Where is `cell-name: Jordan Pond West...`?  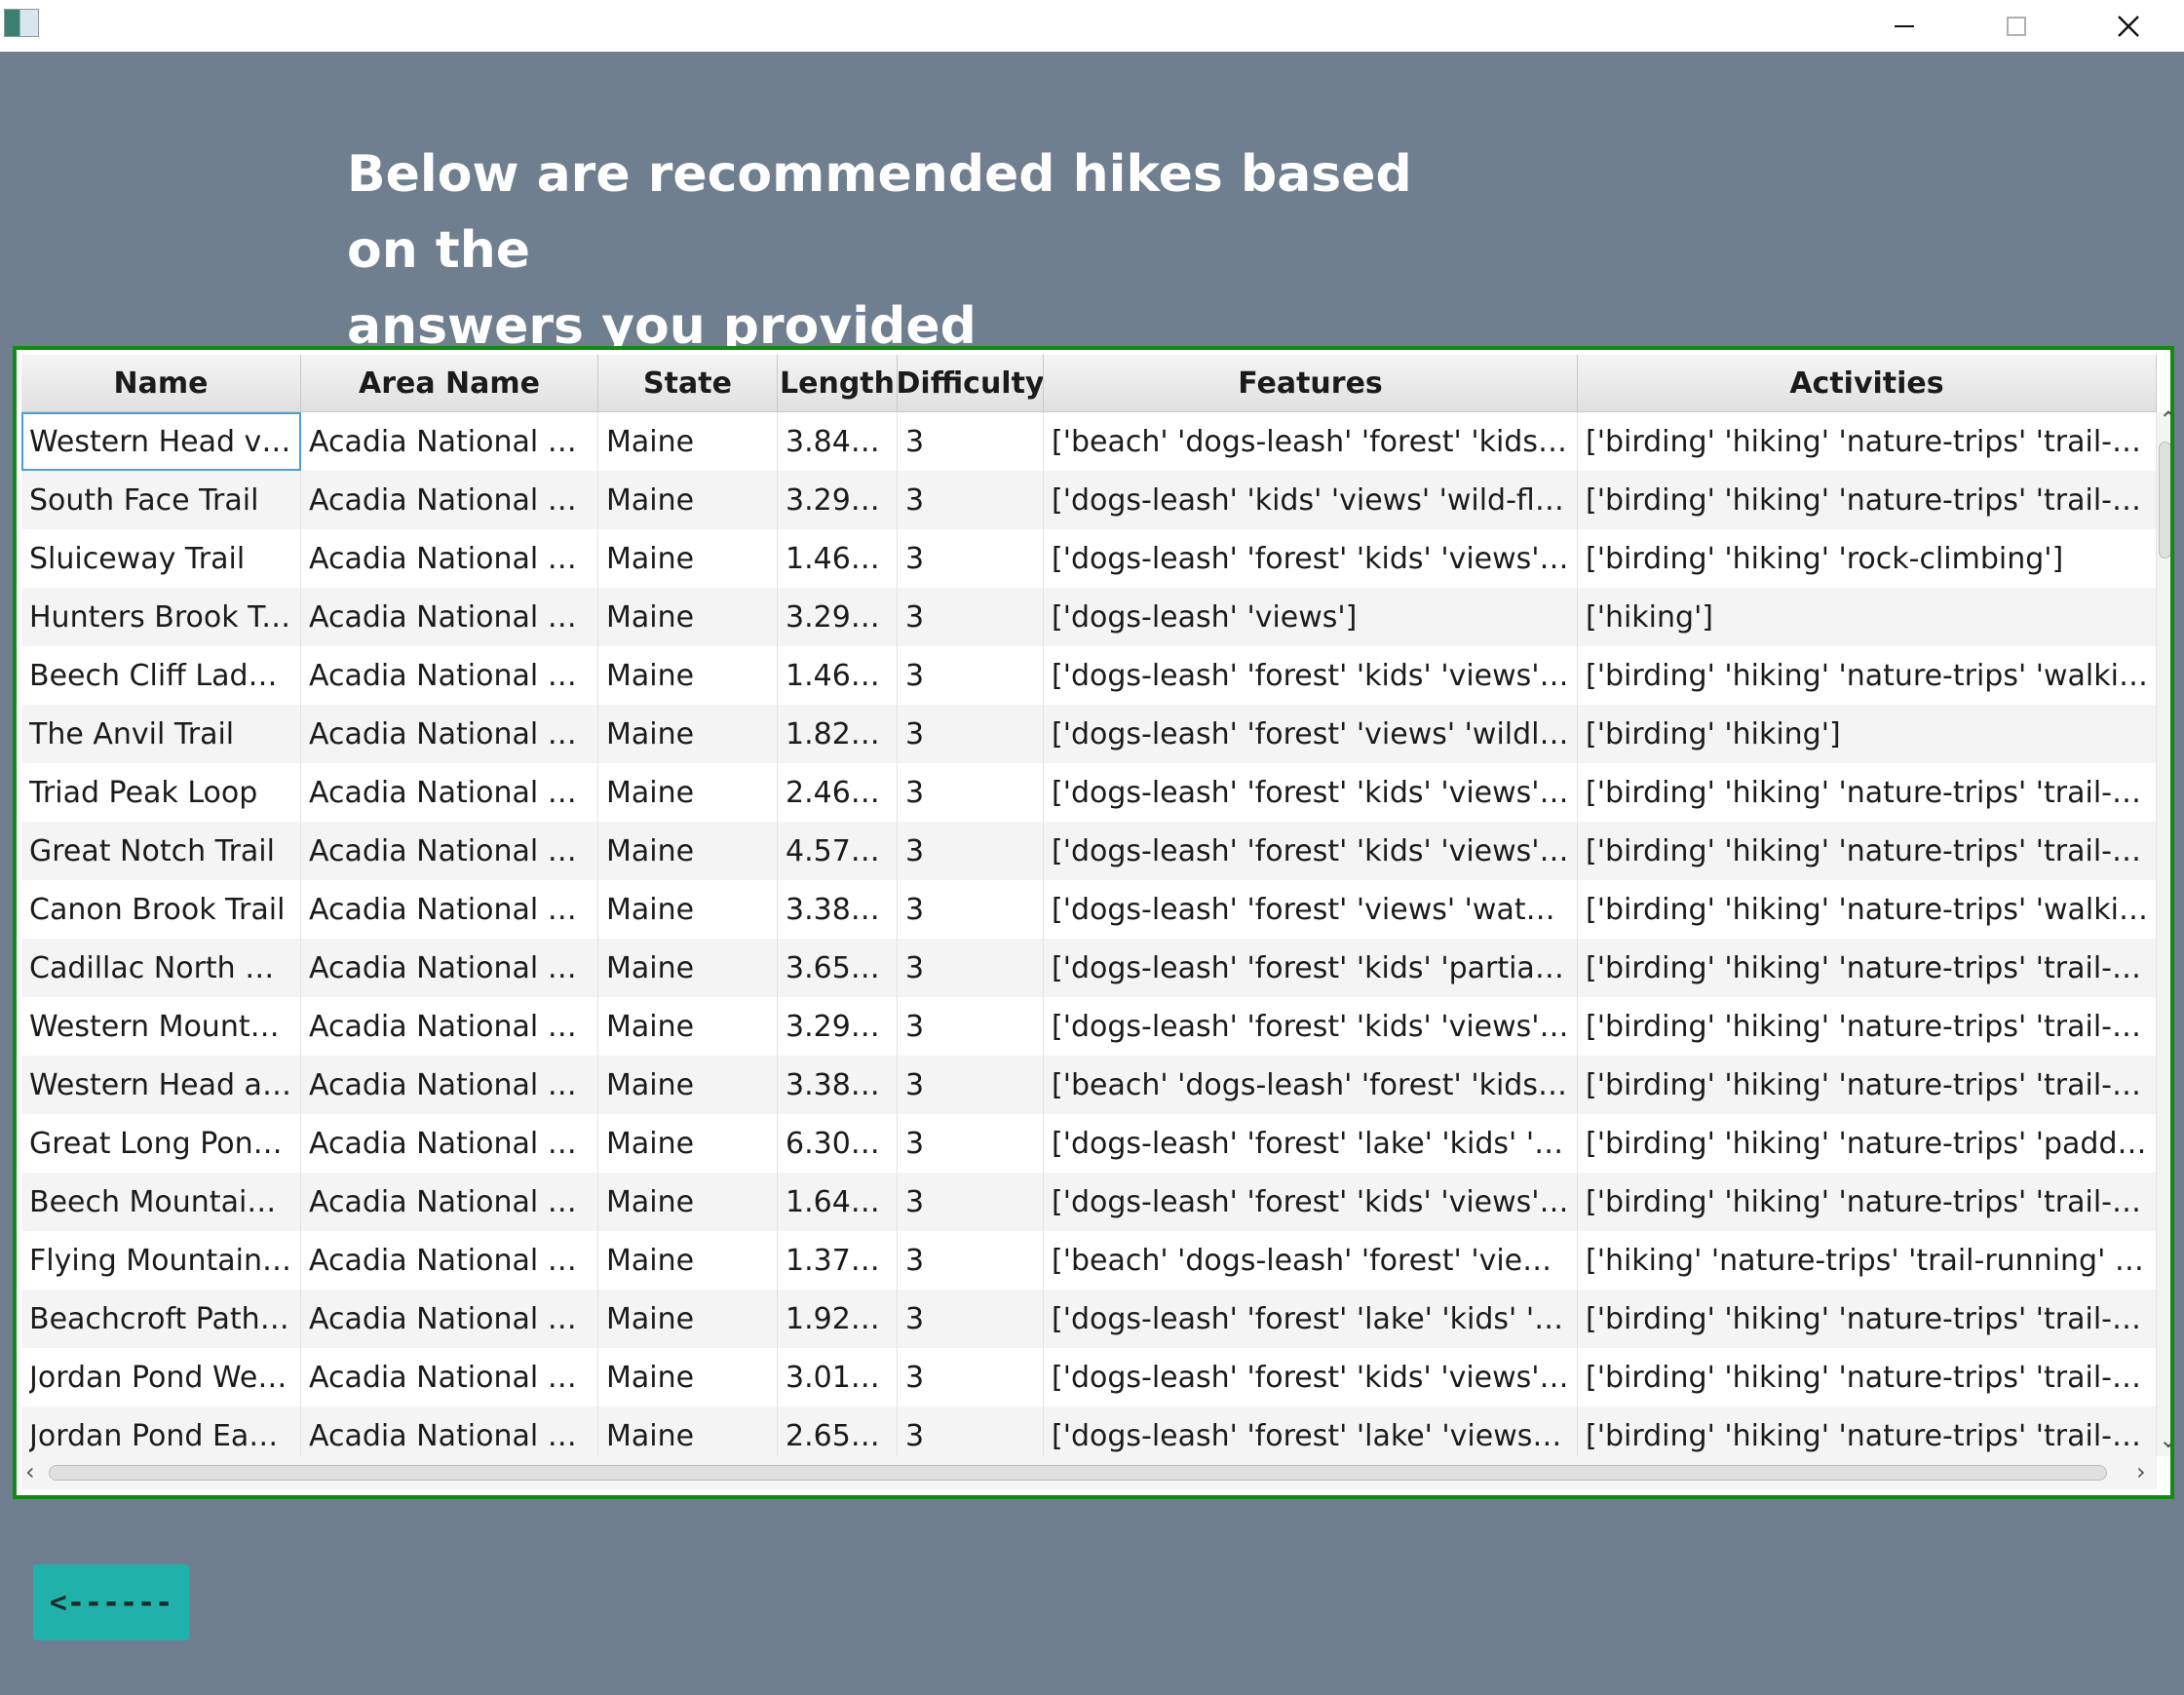
cell-name: Jordan Pond West... is located at coordinates (161, 1377).